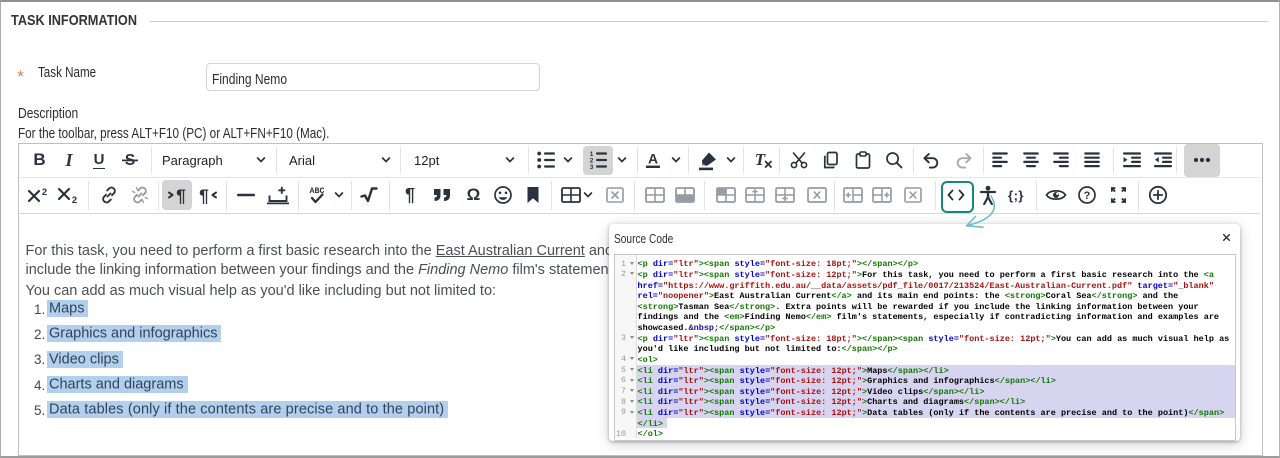  Describe the element at coordinates (653, 159) in the screenshot. I see `svg-text: A` at that location.